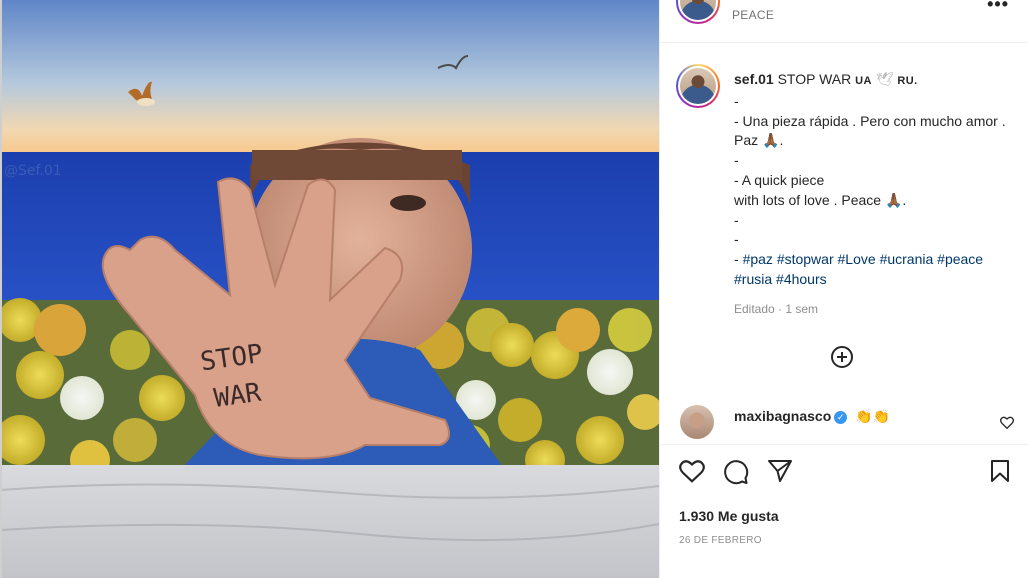 The height and width of the screenshot is (579, 1028). I want to click on caption-username: sef.01, so click(754, 79).